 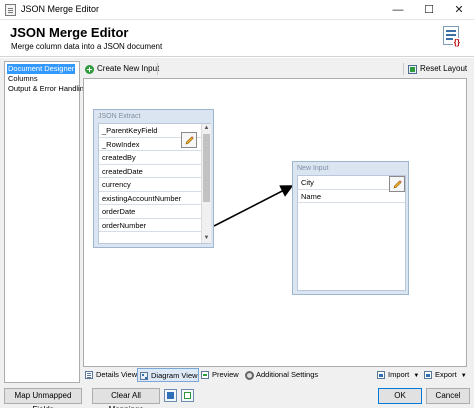 I want to click on diagram-view-tab: Diagram View, so click(x=168, y=375).